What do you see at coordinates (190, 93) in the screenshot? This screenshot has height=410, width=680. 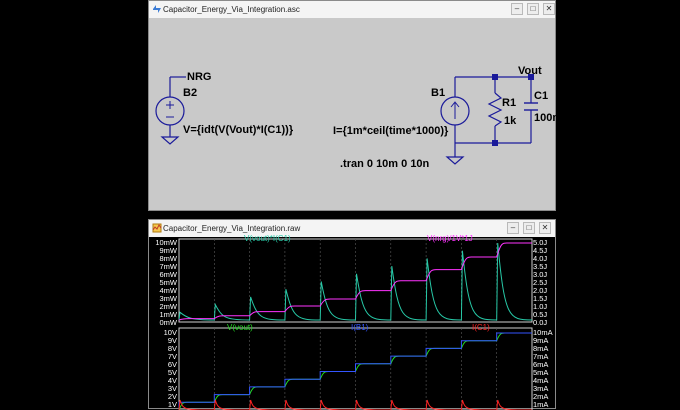 I see `b2-name: B2` at bounding box center [190, 93].